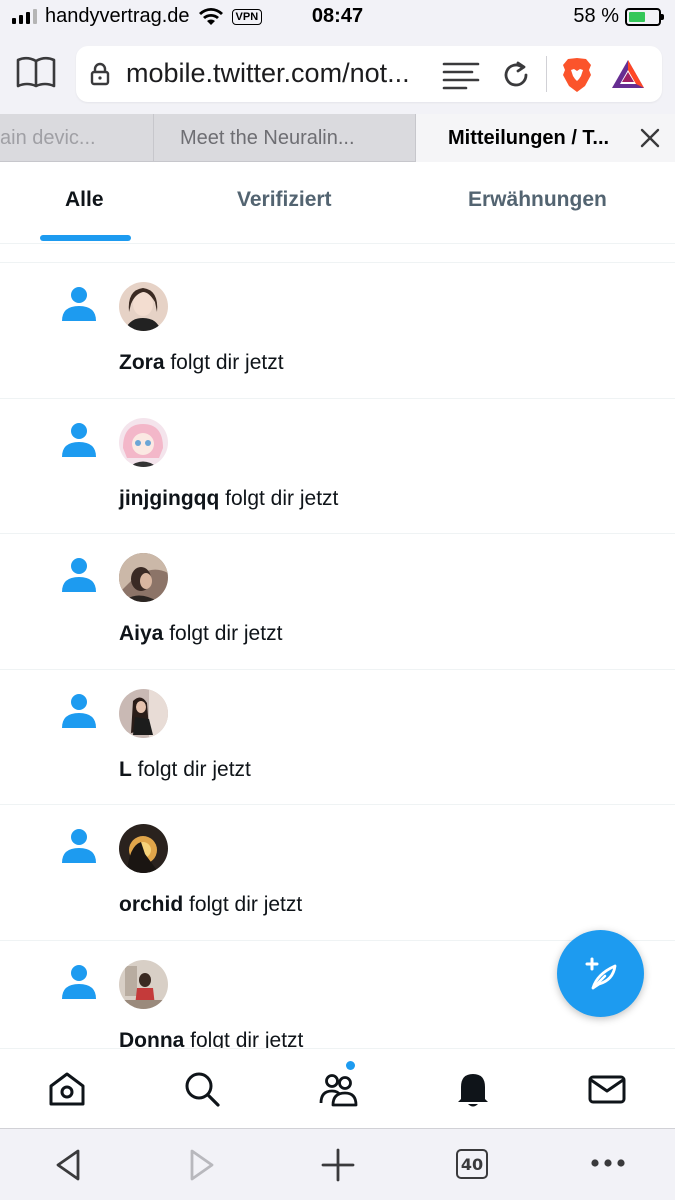 Image resolution: width=675 pixels, height=1200 pixels. Describe the element at coordinates (337, 18) in the screenshot. I see `status-bar: handyvertrag.de VPN 08:47 58 %` at that location.